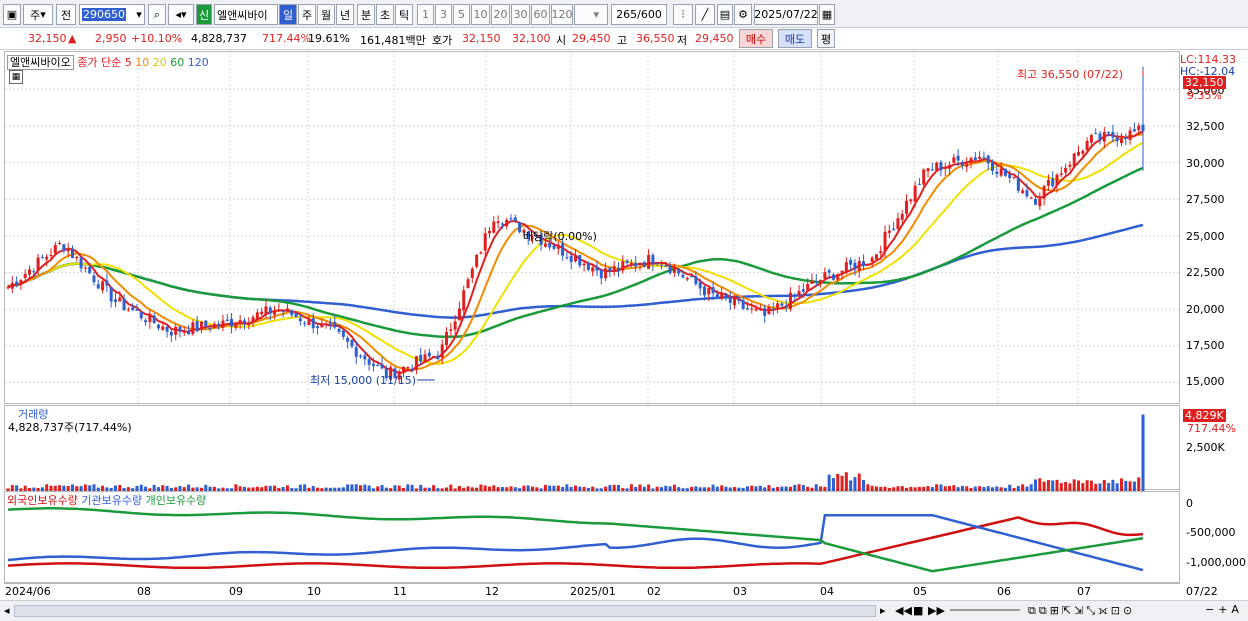 This screenshot has width=1248, height=621. What do you see at coordinates (1081, 611) in the screenshot?
I see `tool-icons: ⧉⧉⊞⇱⇲⤡⟗⊡⊙` at bounding box center [1081, 611].